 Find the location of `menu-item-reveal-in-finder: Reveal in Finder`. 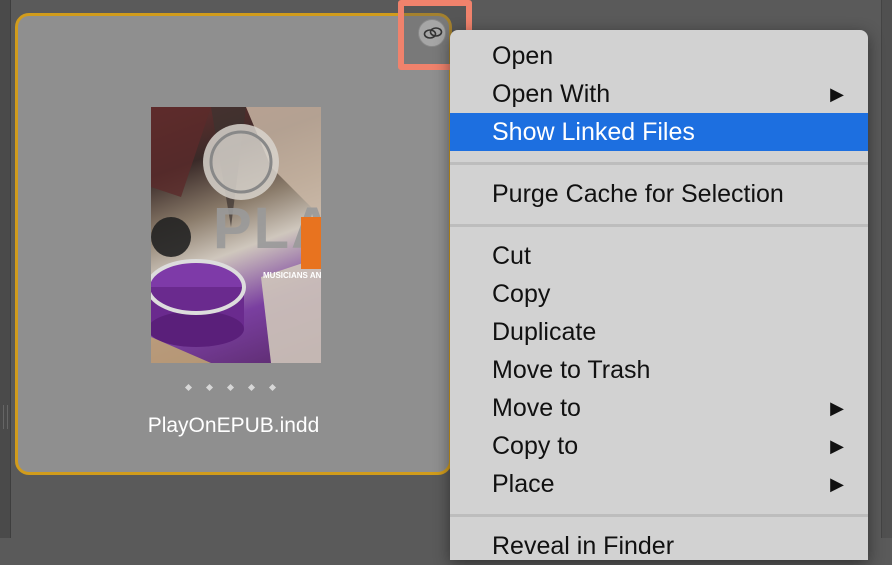

menu-item-reveal-in-finder: Reveal in Finder is located at coordinates (659, 546).